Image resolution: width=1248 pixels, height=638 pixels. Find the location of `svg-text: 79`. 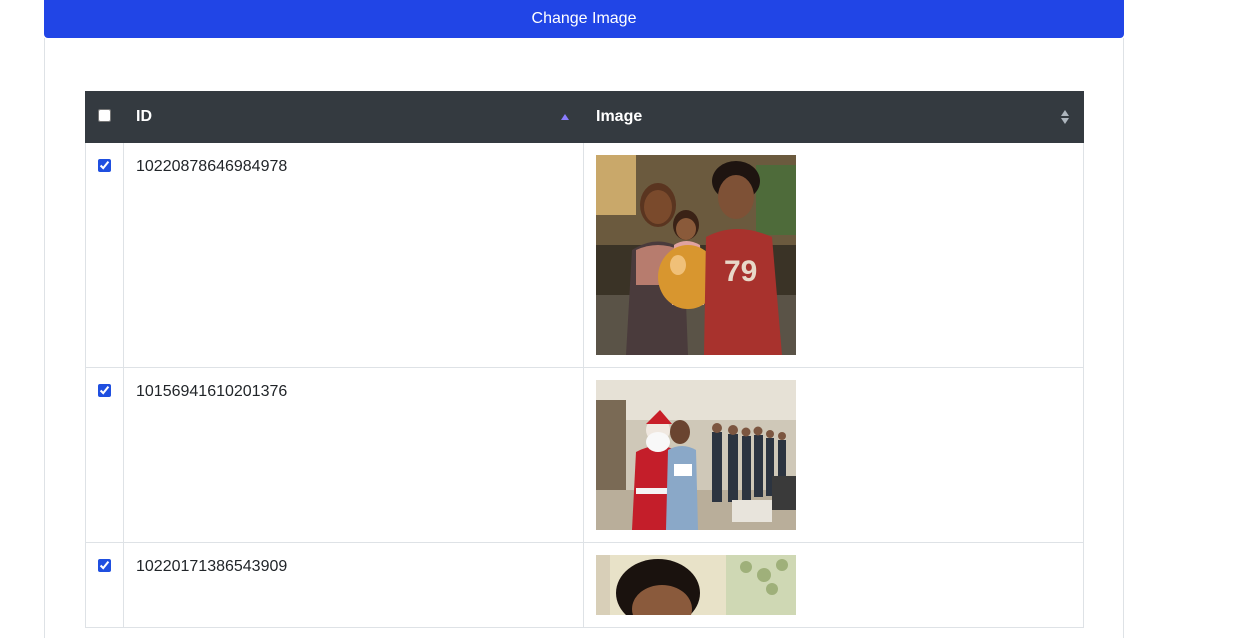

svg-text: 79 is located at coordinates (740, 271).